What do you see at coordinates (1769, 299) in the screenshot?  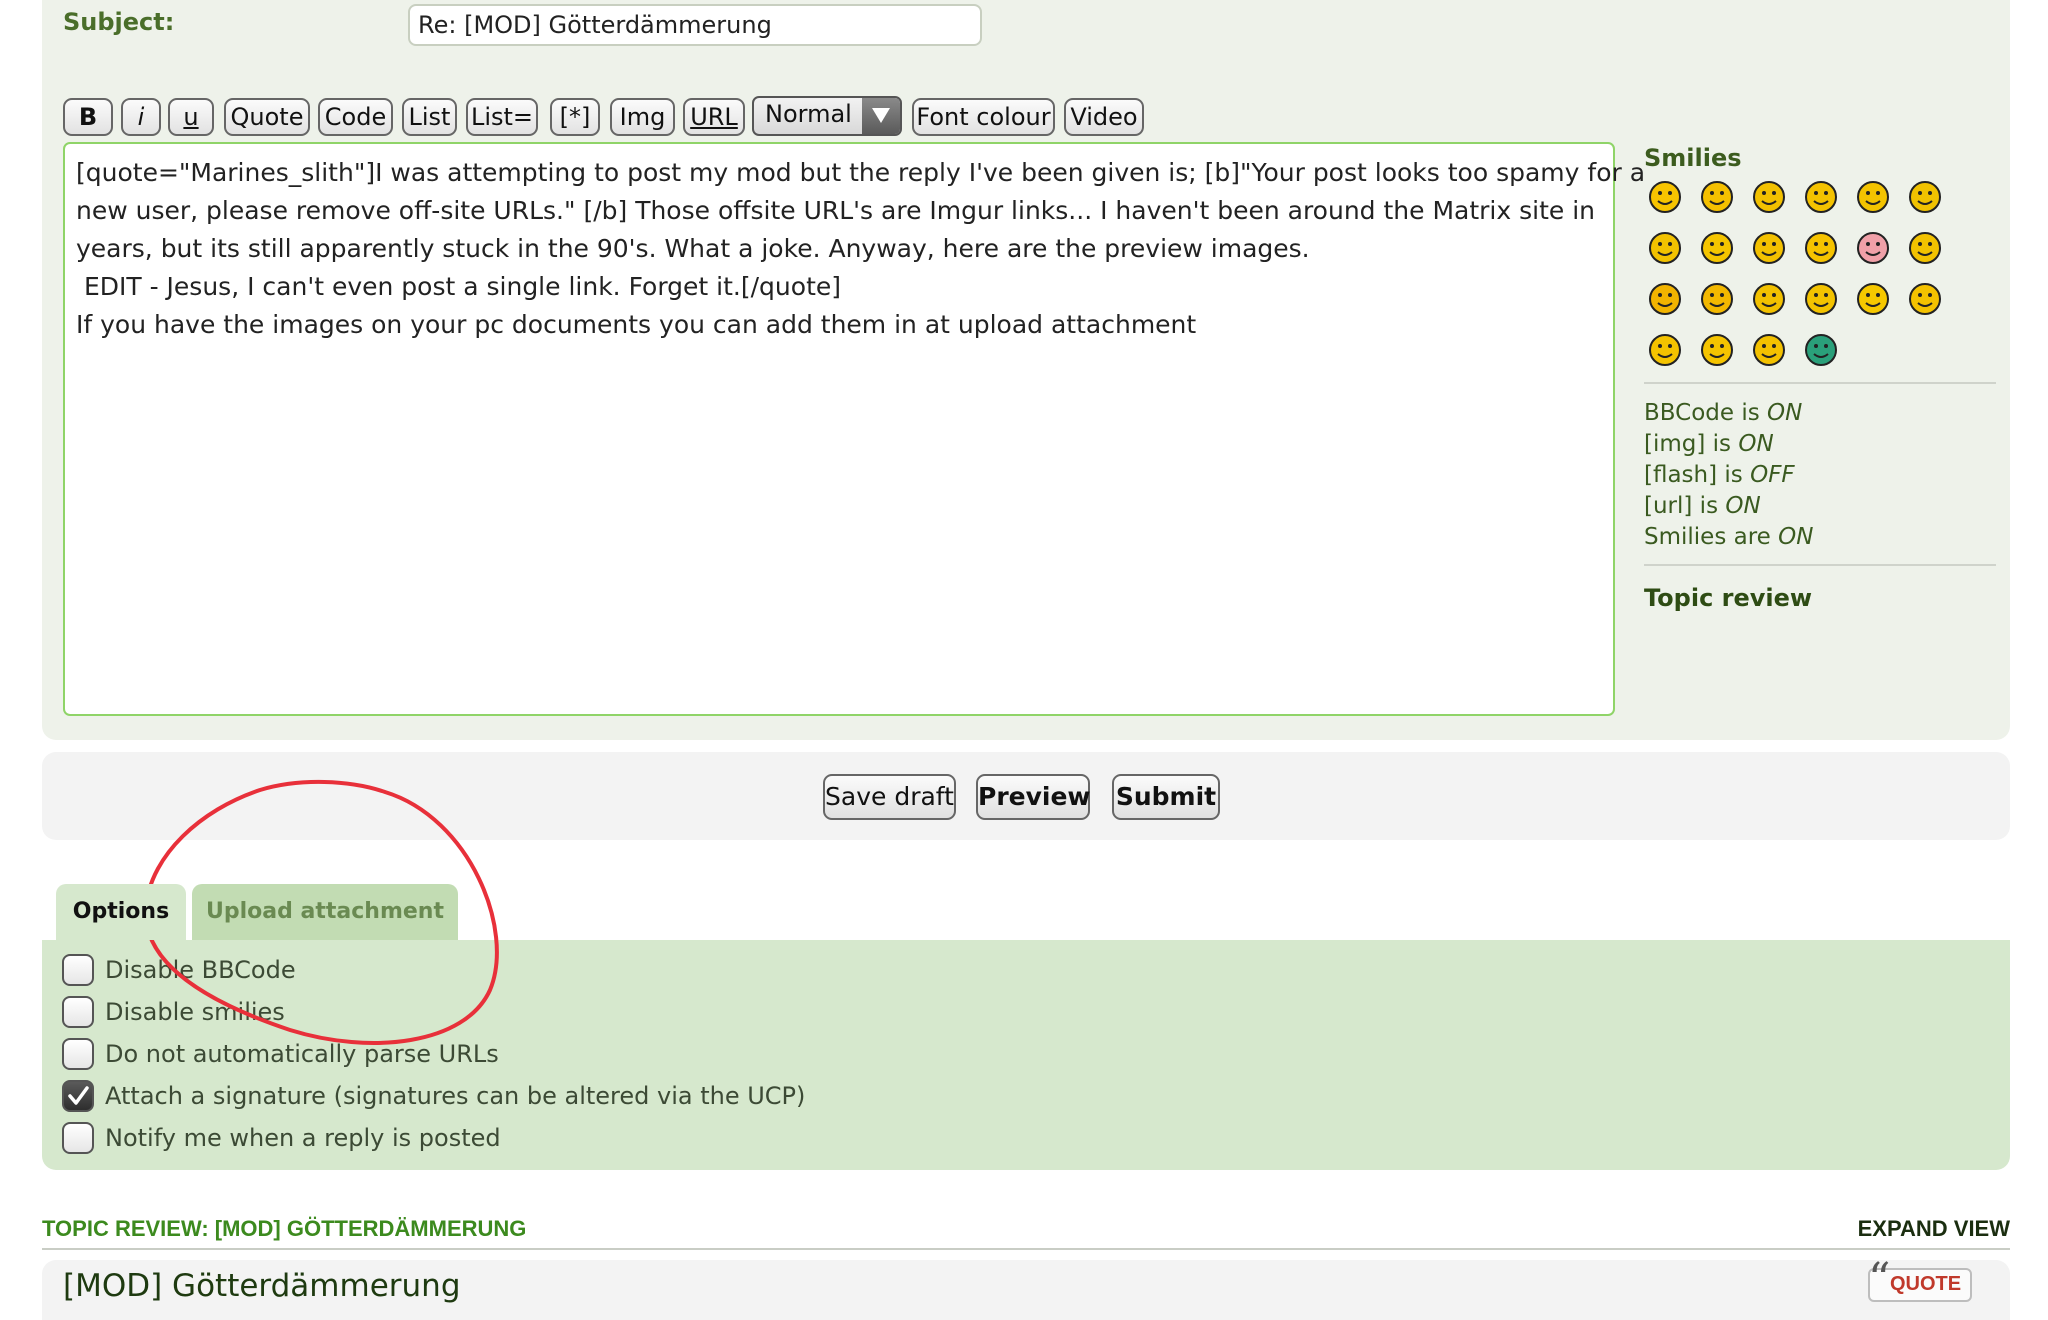 I see `rolling-eyes-icon` at bounding box center [1769, 299].